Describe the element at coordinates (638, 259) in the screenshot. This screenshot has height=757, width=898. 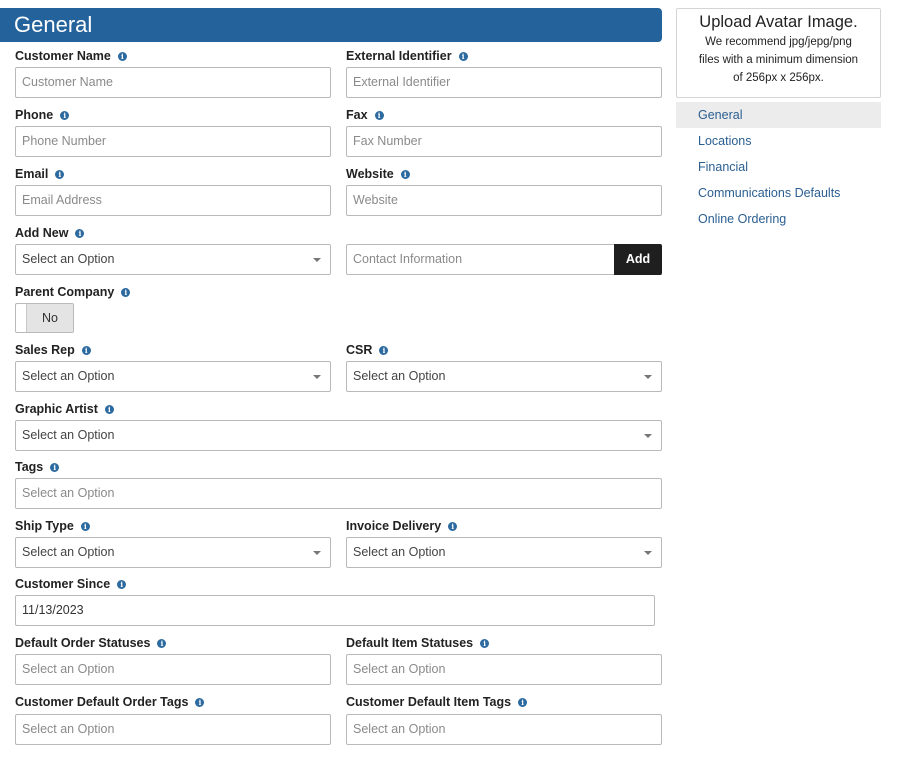
I see `add-contact-button: Add` at that location.